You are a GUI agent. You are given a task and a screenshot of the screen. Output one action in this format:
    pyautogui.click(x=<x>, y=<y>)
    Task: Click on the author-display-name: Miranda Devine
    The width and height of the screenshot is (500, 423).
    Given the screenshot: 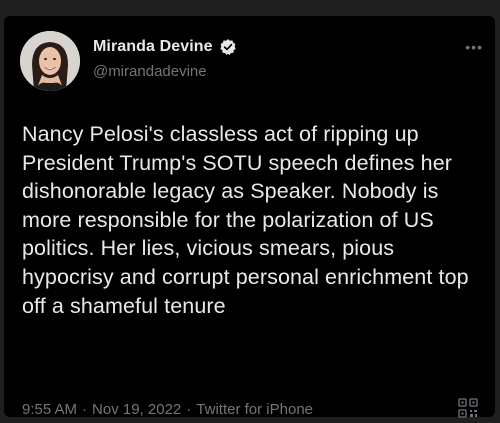 What is the action you would take?
    pyautogui.click(x=153, y=47)
    